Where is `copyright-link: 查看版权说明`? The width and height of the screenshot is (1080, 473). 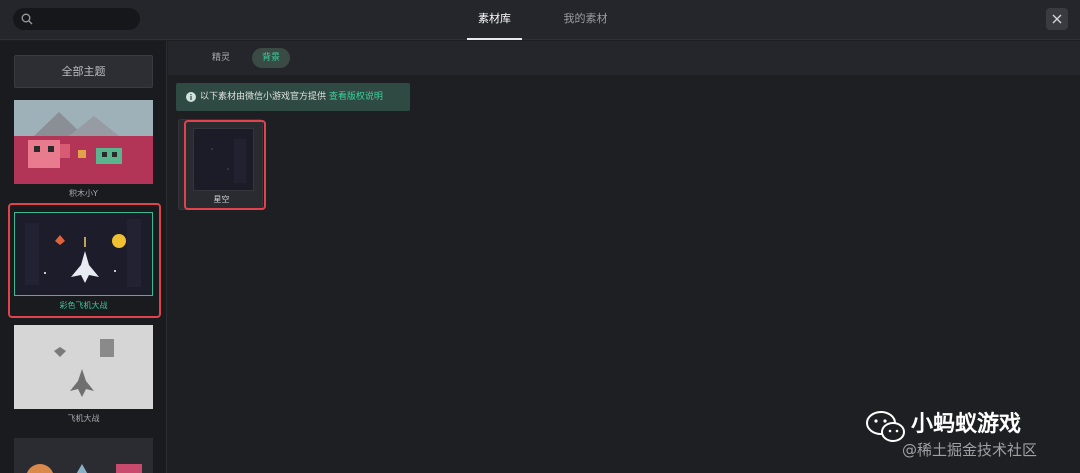 copyright-link: 查看版权说明 is located at coordinates (356, 97).